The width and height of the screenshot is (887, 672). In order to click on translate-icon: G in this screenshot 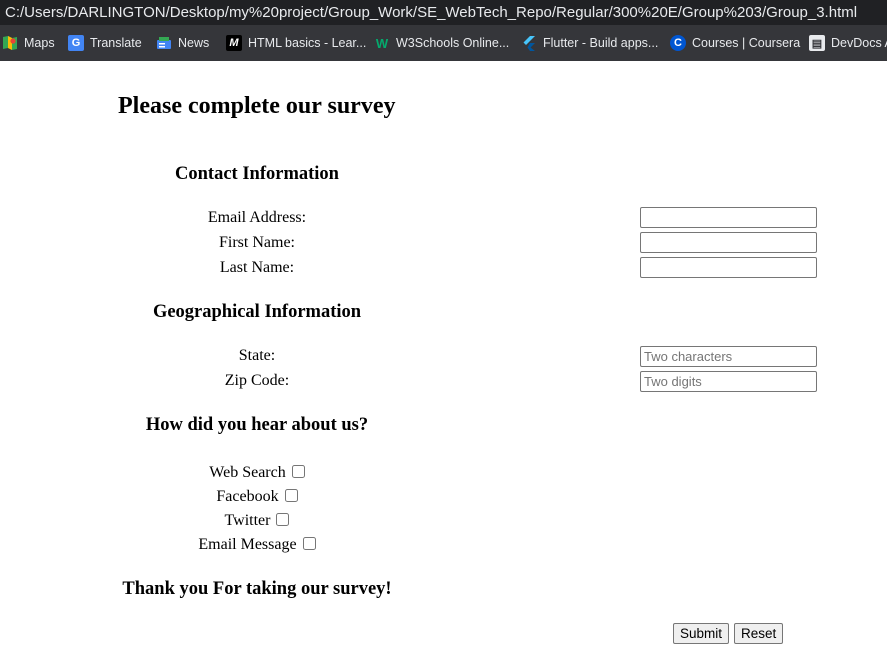, I will do `click(76, 43)`.